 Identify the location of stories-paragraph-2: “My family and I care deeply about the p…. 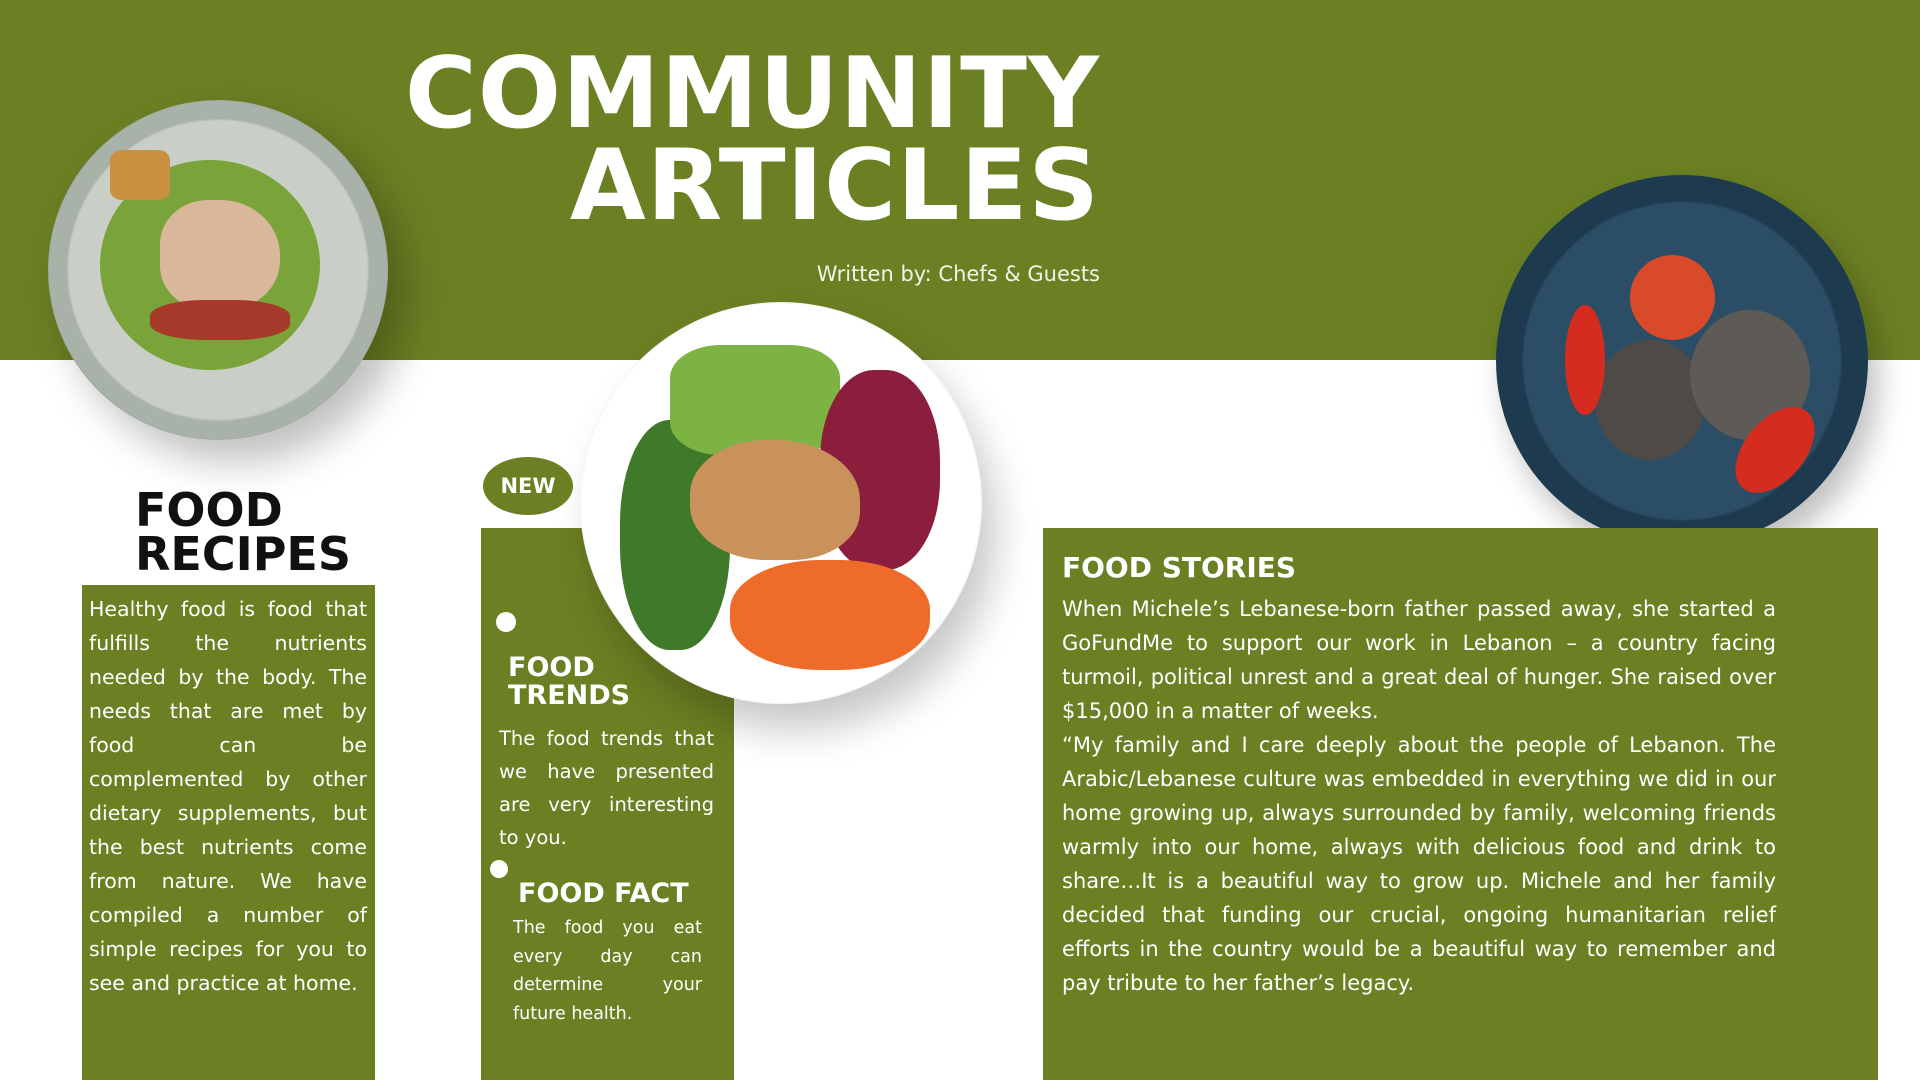
(1419, 864).